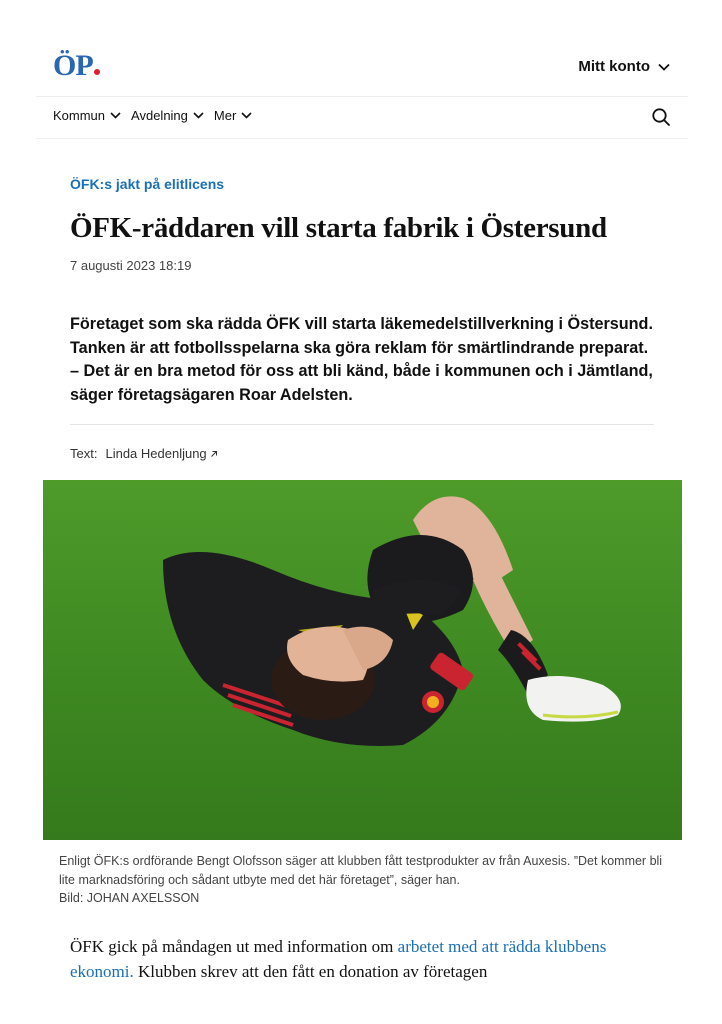 Image resolution: width=722 pixels, height=1024 pixels. I want to click on lead-divider, so click(362, 424).